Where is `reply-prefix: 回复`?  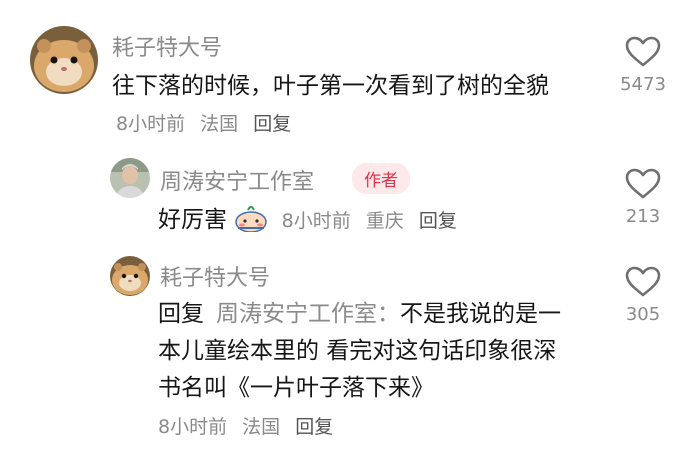
reply-prefix: 回复 is located at coordinates (181, 314).